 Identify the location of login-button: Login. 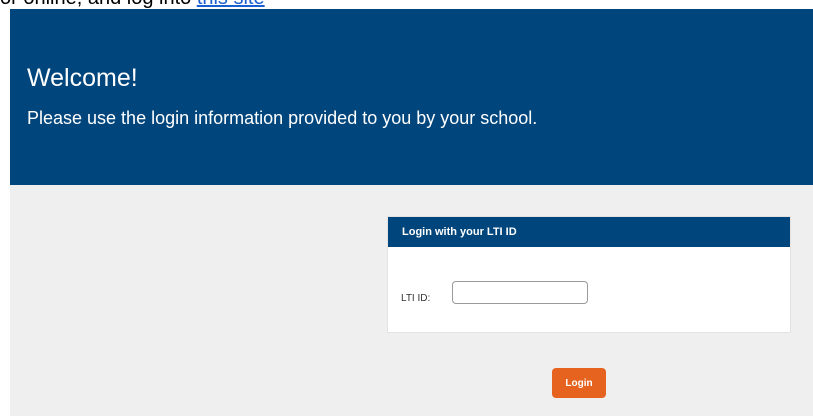
(579, 383).